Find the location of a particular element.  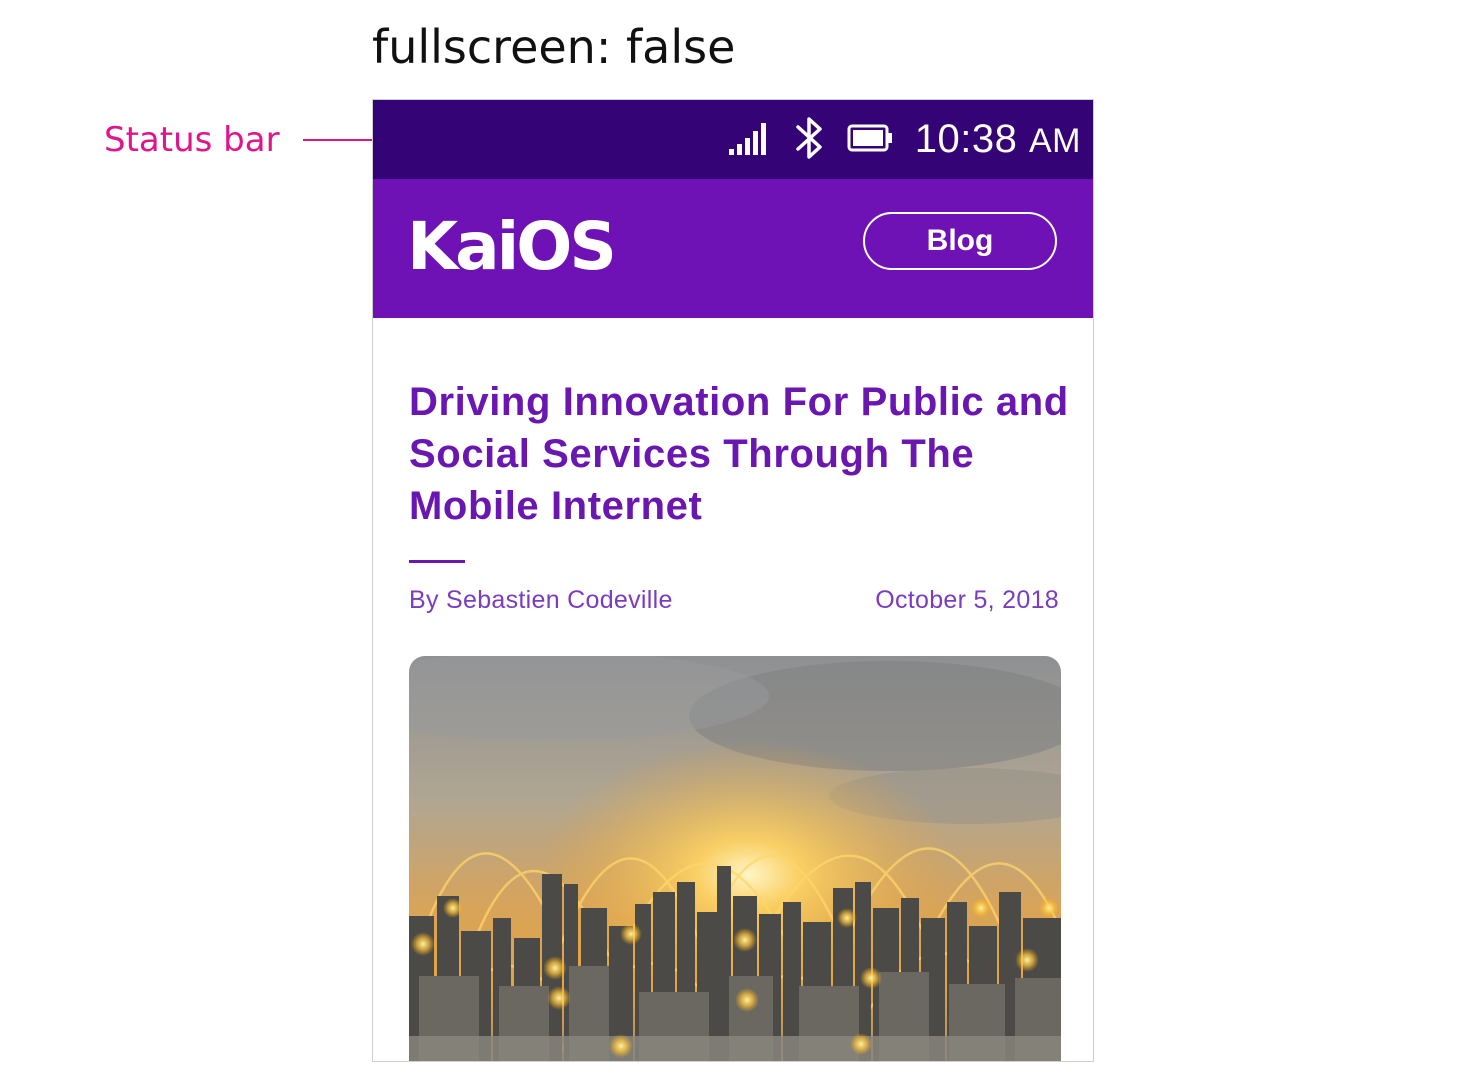

signal-icon is located at coordinates (750, 140).